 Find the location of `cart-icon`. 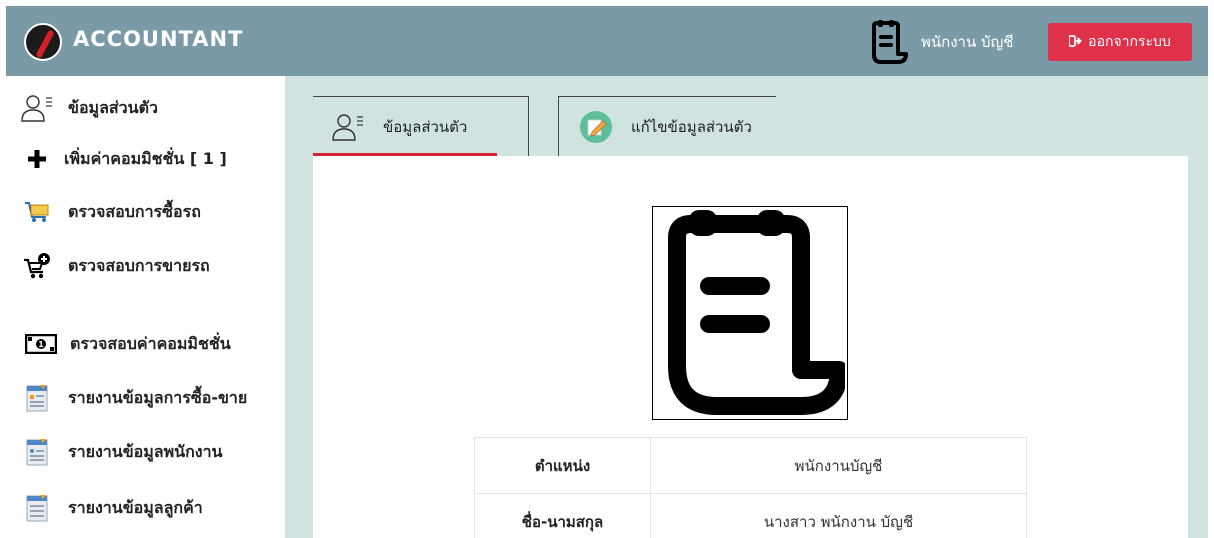

cart-icon is located at coordinates (37, 212).